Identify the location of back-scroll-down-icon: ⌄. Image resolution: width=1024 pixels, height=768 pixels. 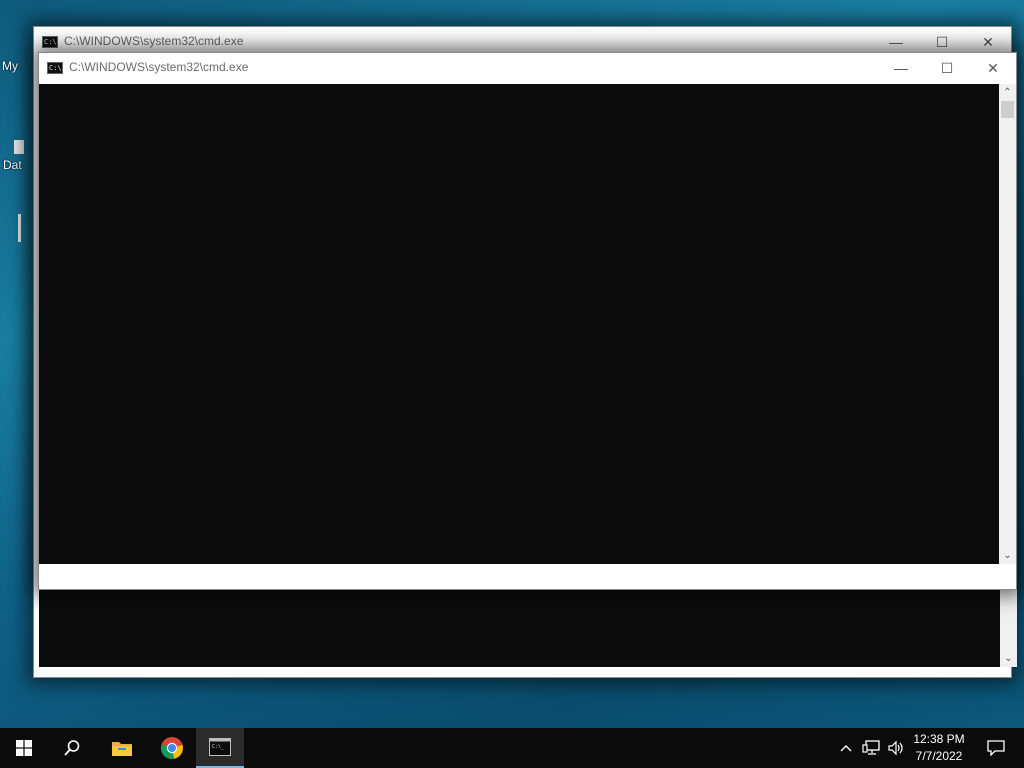
(1008, 658).